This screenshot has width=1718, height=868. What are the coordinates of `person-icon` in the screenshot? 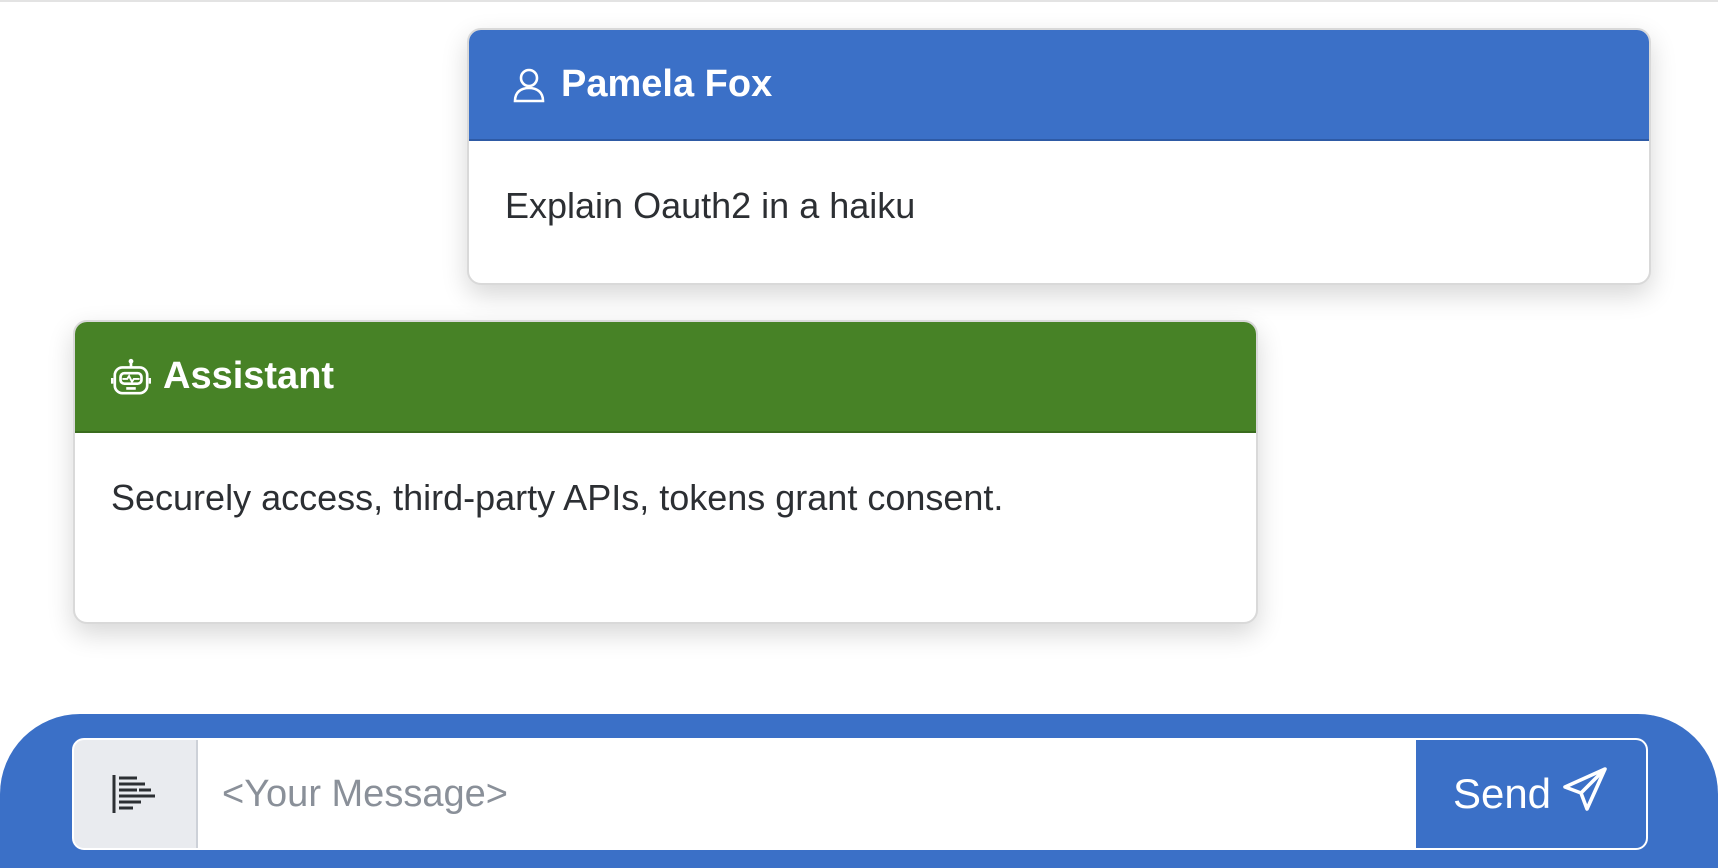 It's located at (529, 85).